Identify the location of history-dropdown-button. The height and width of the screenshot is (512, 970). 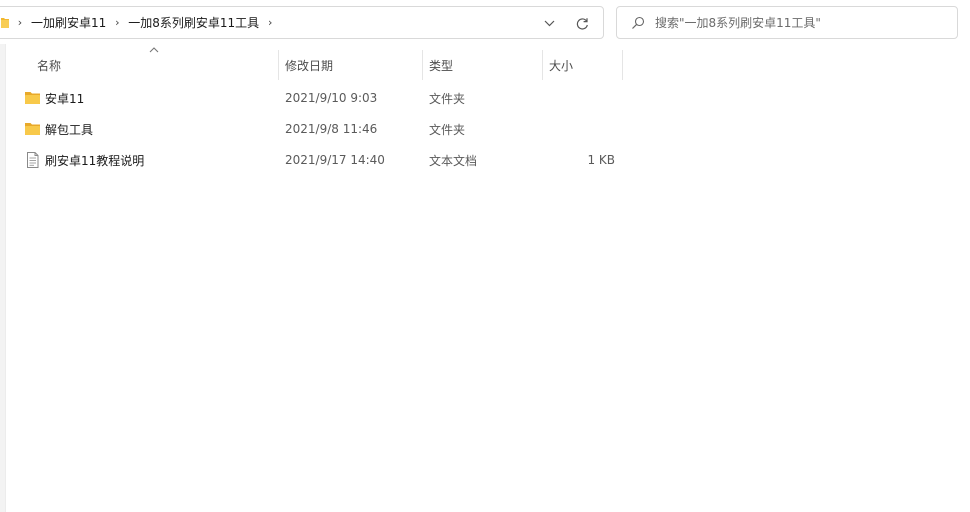
(549, 23).